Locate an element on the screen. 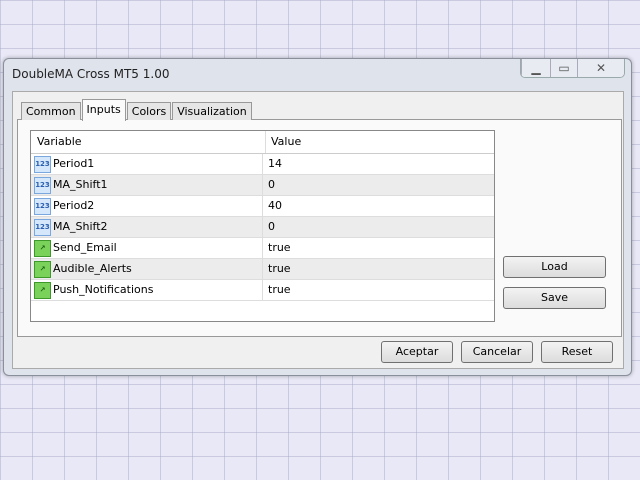 The height and width of the screenshot is (480, 640). table-row: ↗ Audible_Alerts true is located at coordinates (262, 269).